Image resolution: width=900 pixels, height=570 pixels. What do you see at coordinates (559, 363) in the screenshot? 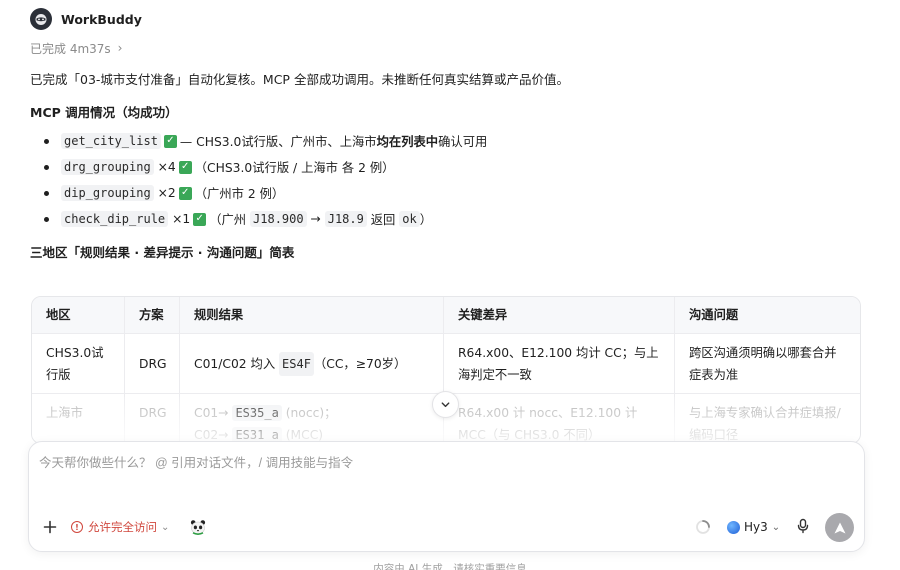
I see `diff-cell: R64.x00、E12.100 均计 CC；与上海判定不一致` at bounding box center [559, 363].